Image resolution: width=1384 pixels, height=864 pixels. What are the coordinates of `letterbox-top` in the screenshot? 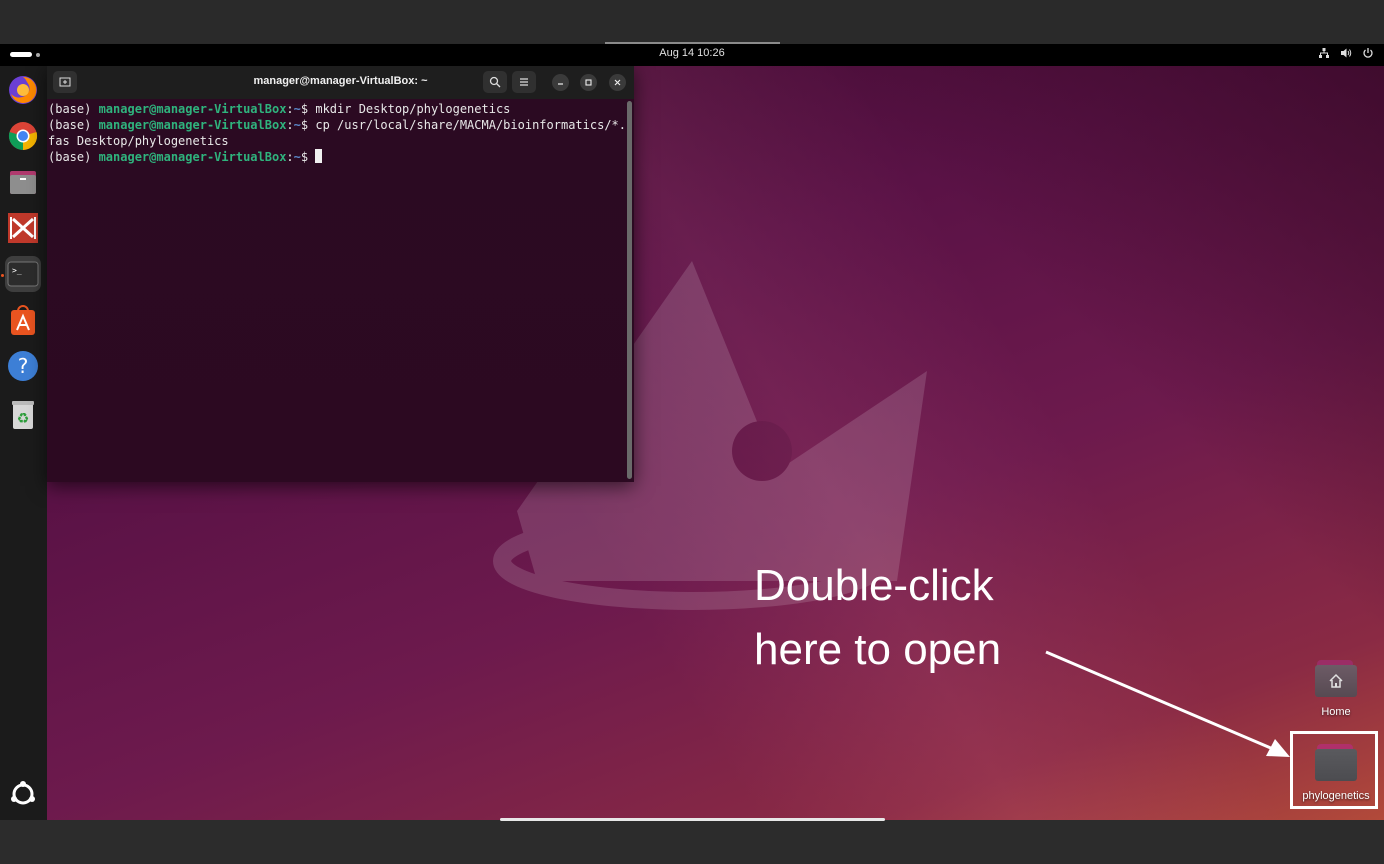 It's located at (692, 21).